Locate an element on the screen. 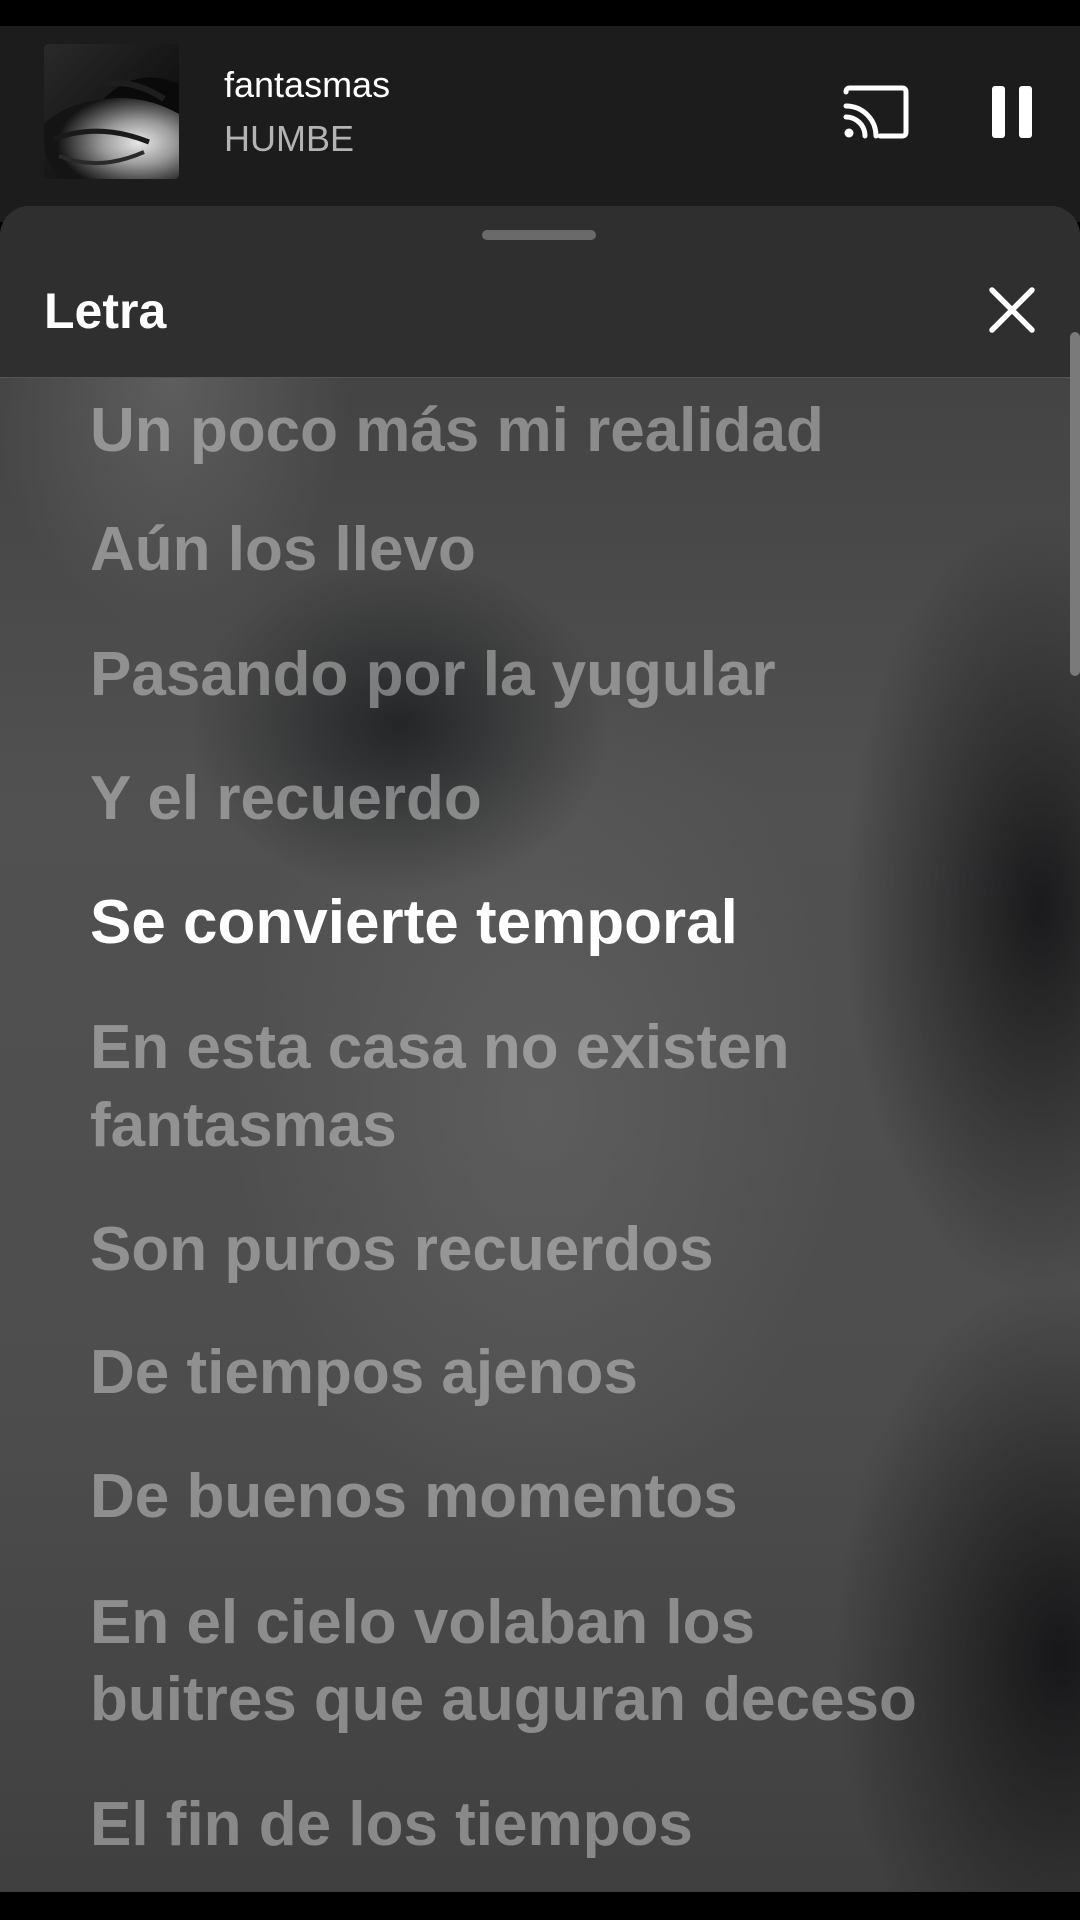 Image resolution: width=1080 pixels, height=1920 pixels. navigation-bar is located at coordinates (540, 1906).